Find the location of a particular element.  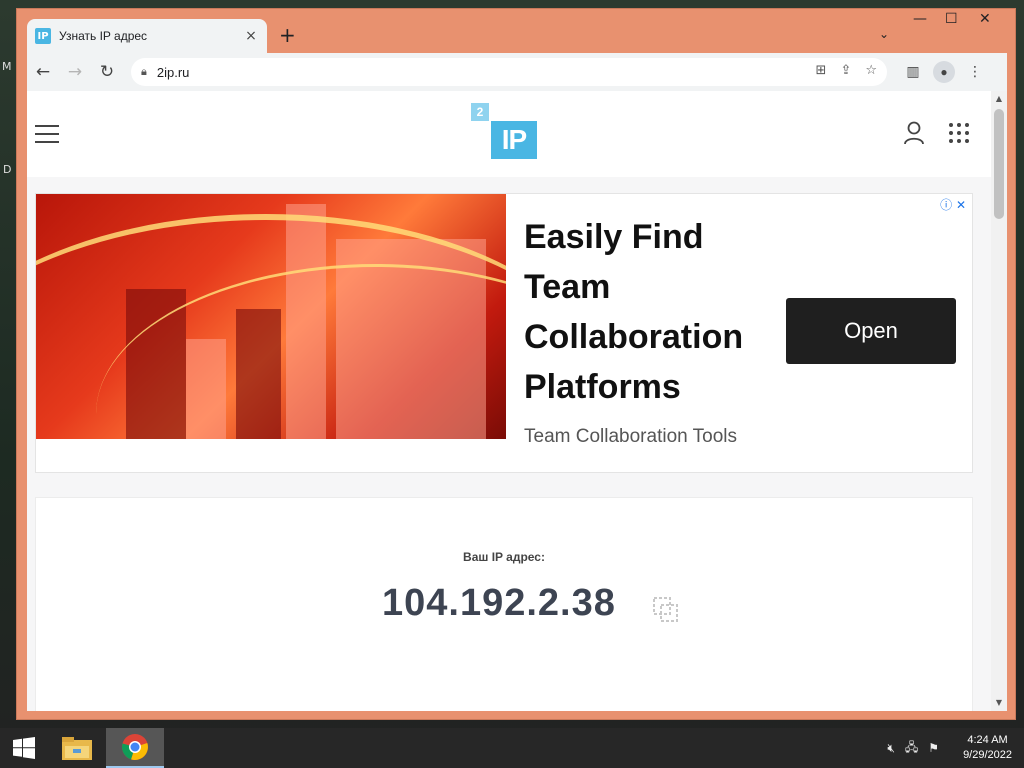

taskbar: 🔇︎ 🖧 ⚑ 4:24 AM 9/29/2022 is located at coordinates (512, 748).